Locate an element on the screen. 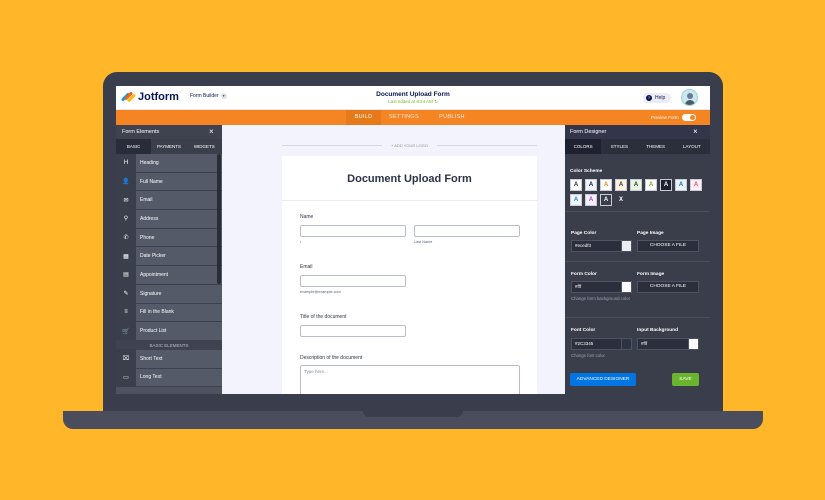  document-title: Document Upload Form is located at coordinates (413, 94).